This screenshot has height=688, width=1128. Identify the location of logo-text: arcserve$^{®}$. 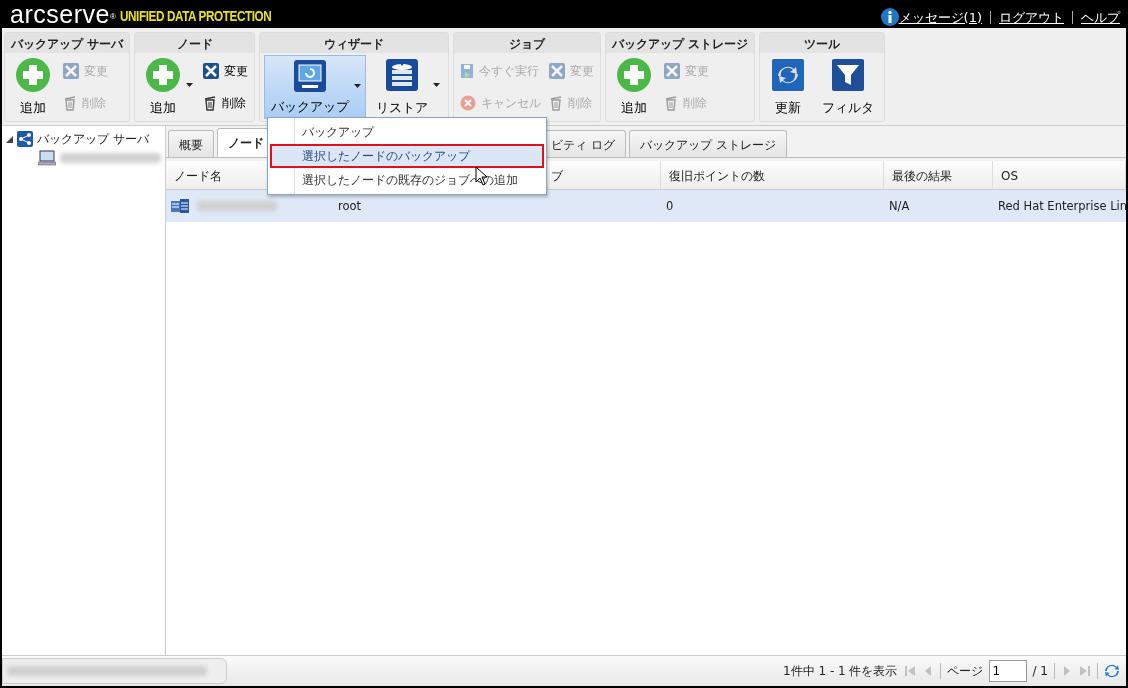
(63, 14).